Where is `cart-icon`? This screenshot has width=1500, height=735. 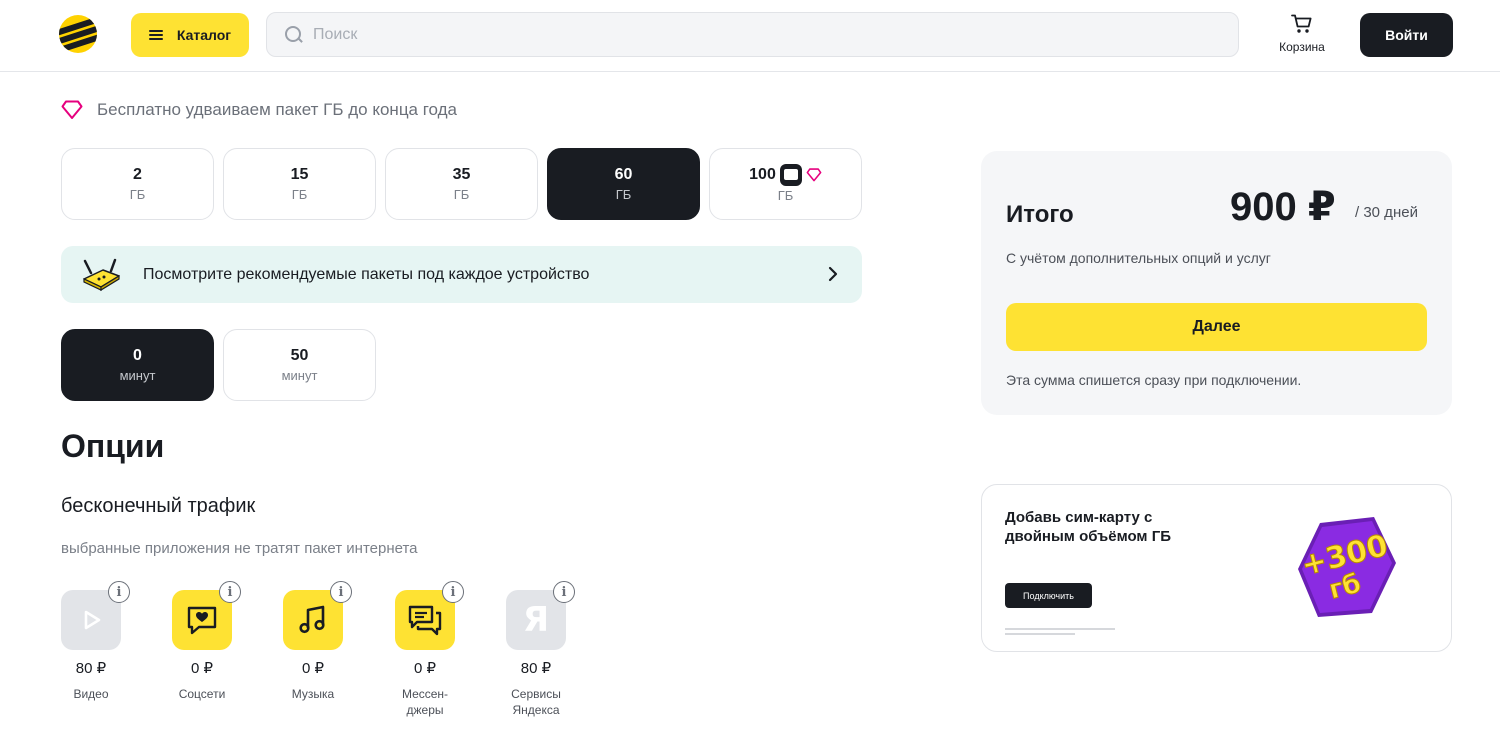
cart-icon is located at coordinates (1301, 23).